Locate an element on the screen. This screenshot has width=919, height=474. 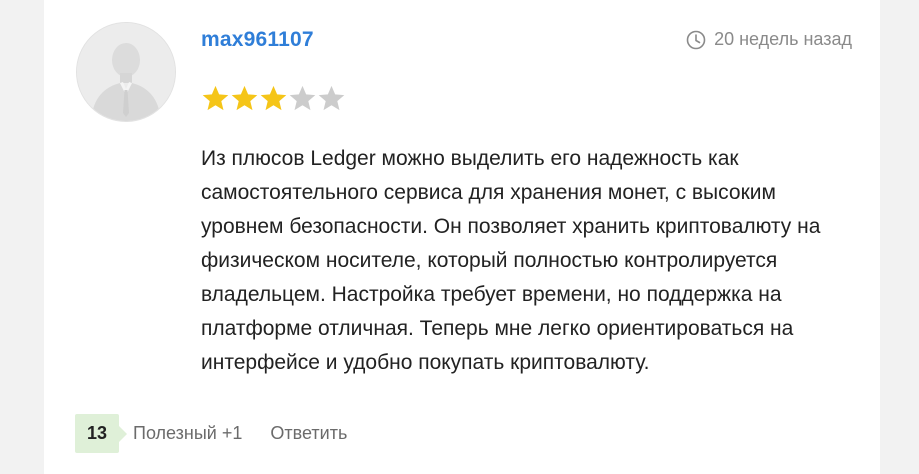
avatar is located at coordinates (126, 72).